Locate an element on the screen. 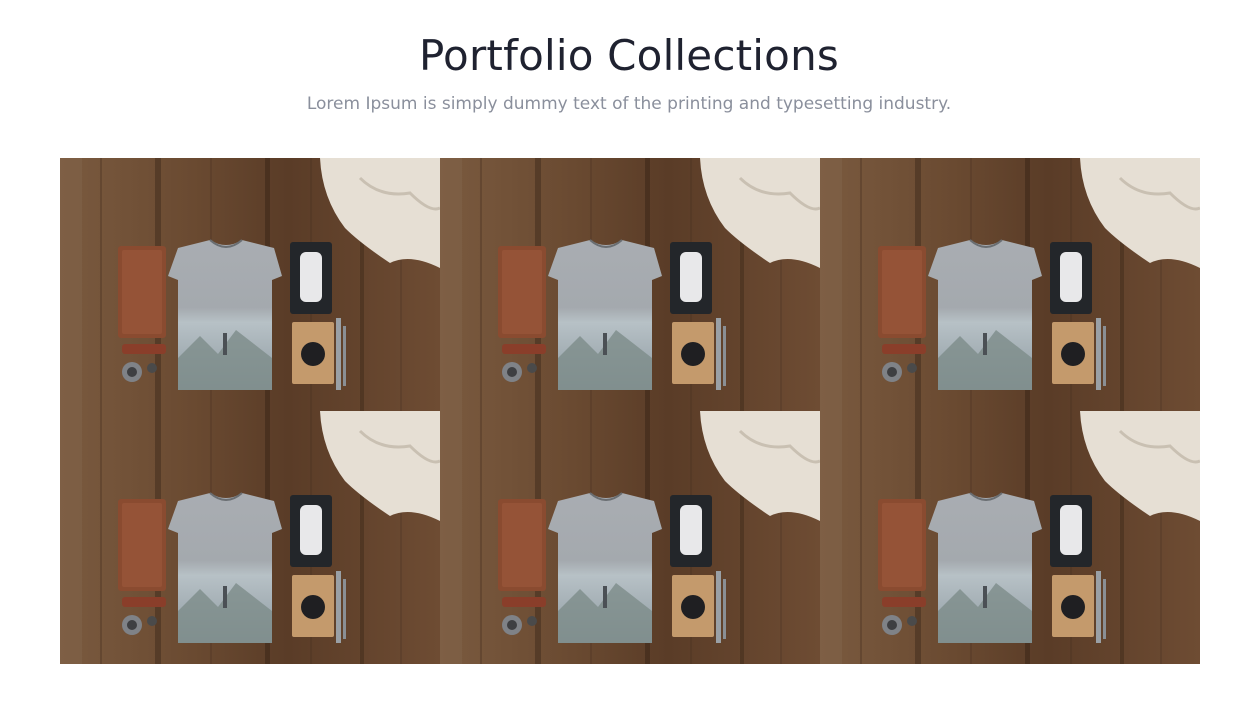 This screenshot has width=1258, height=724. page-title: Portfolio Collections is located at coordinates (629, 55).